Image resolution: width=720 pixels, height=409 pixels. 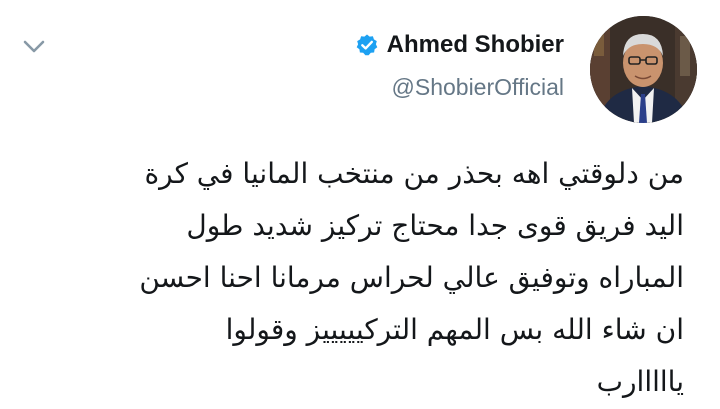 What do you see at coordinates (366, 45) in the screenshot?
I see `verified-badge-icon` at bounding box center [366, 45].